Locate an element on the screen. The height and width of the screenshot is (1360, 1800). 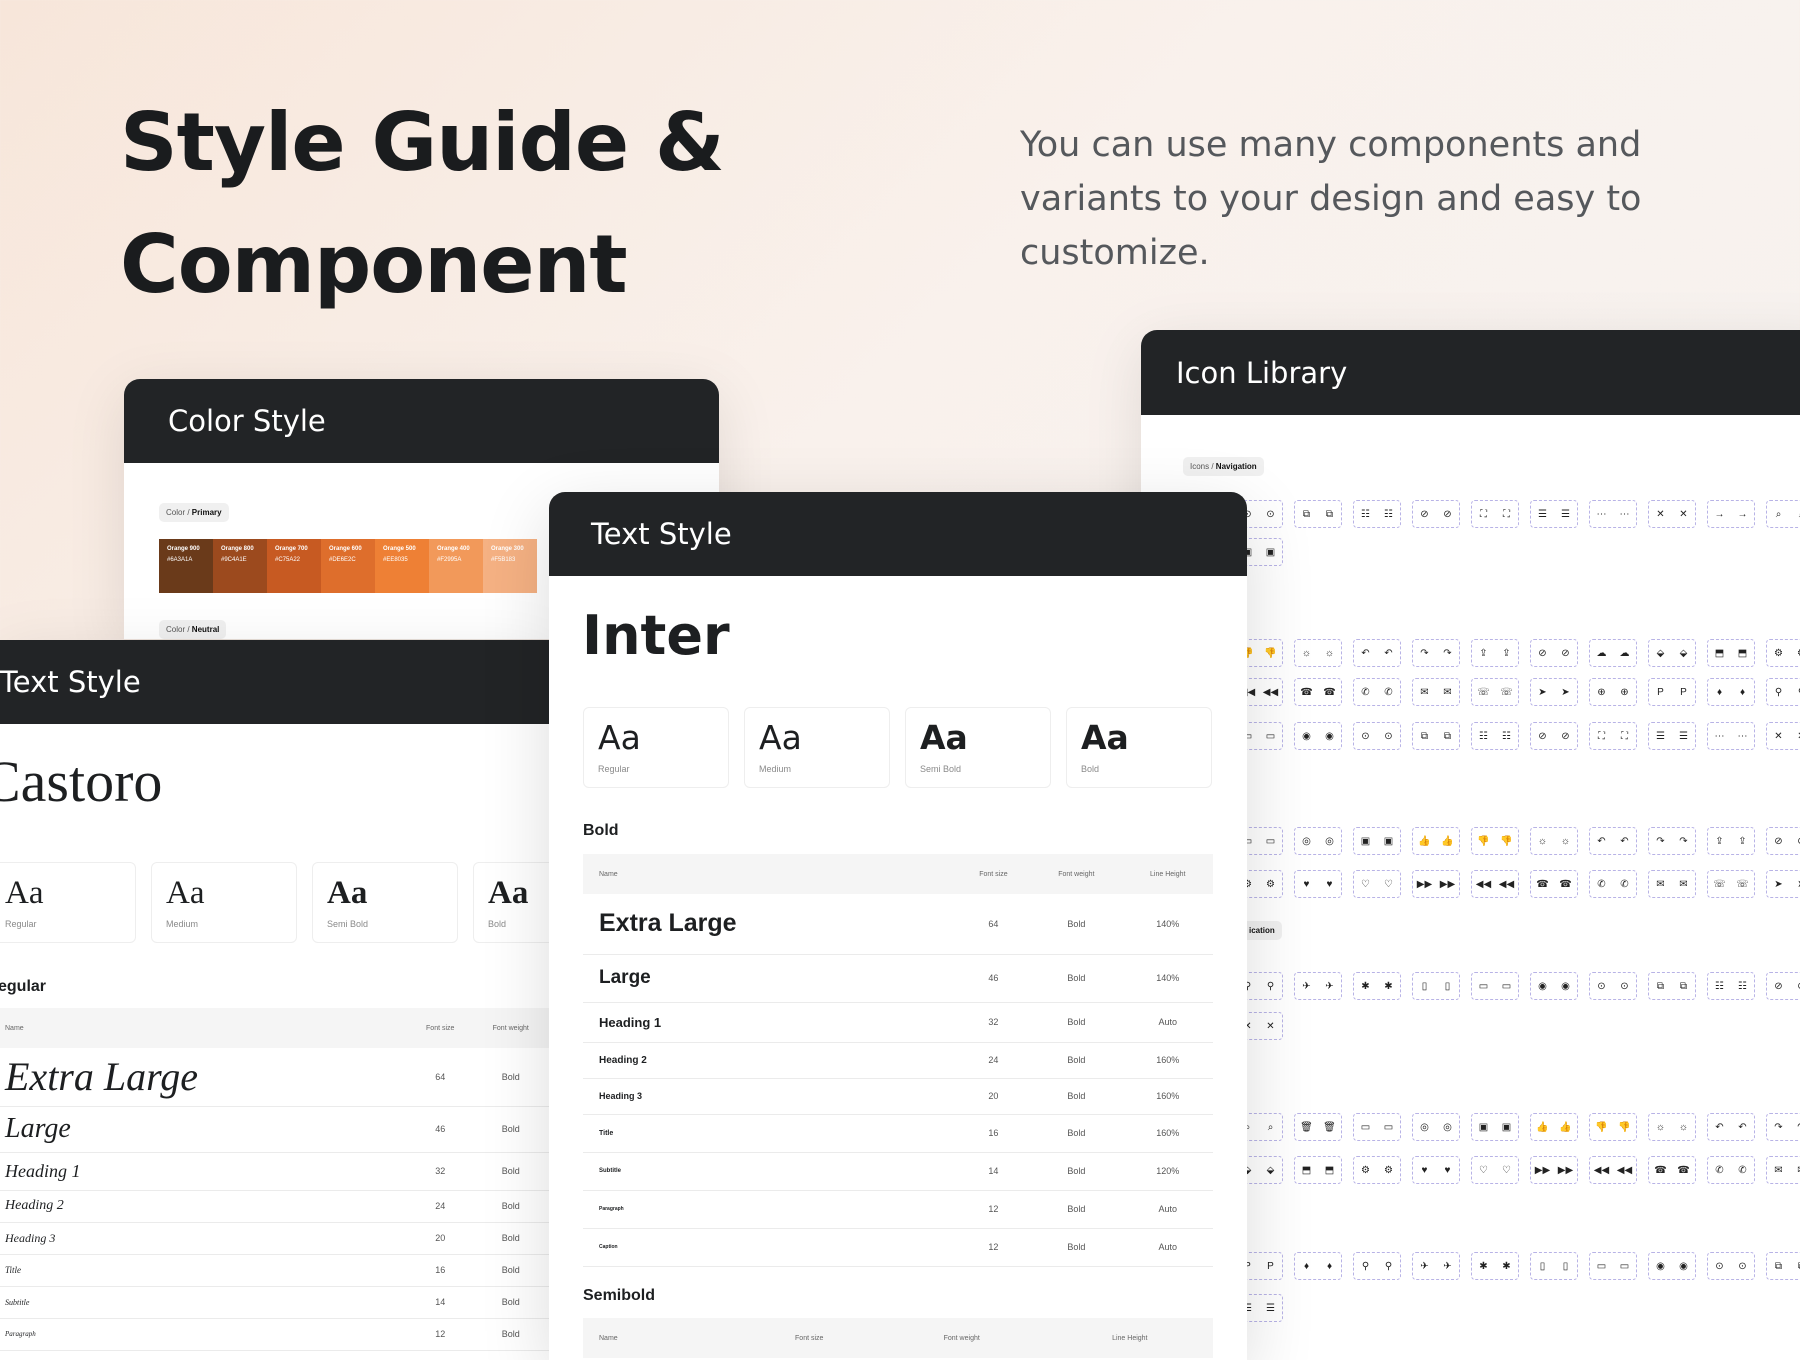
icon-cell: ☁☁ is located at coordinates (1613, 653).